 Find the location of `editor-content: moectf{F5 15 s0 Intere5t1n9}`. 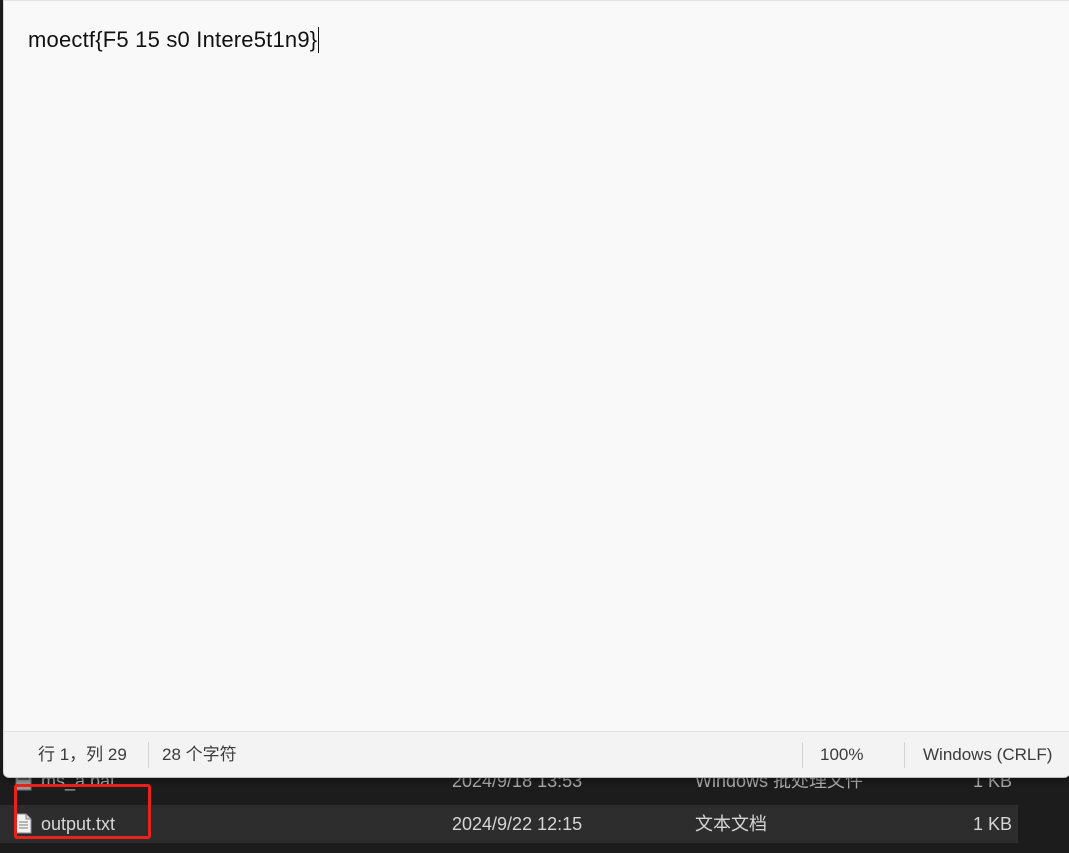

editor-content: moectf{F5 15 s0 Intere5t1n9} is located at coordinates (174, 40).